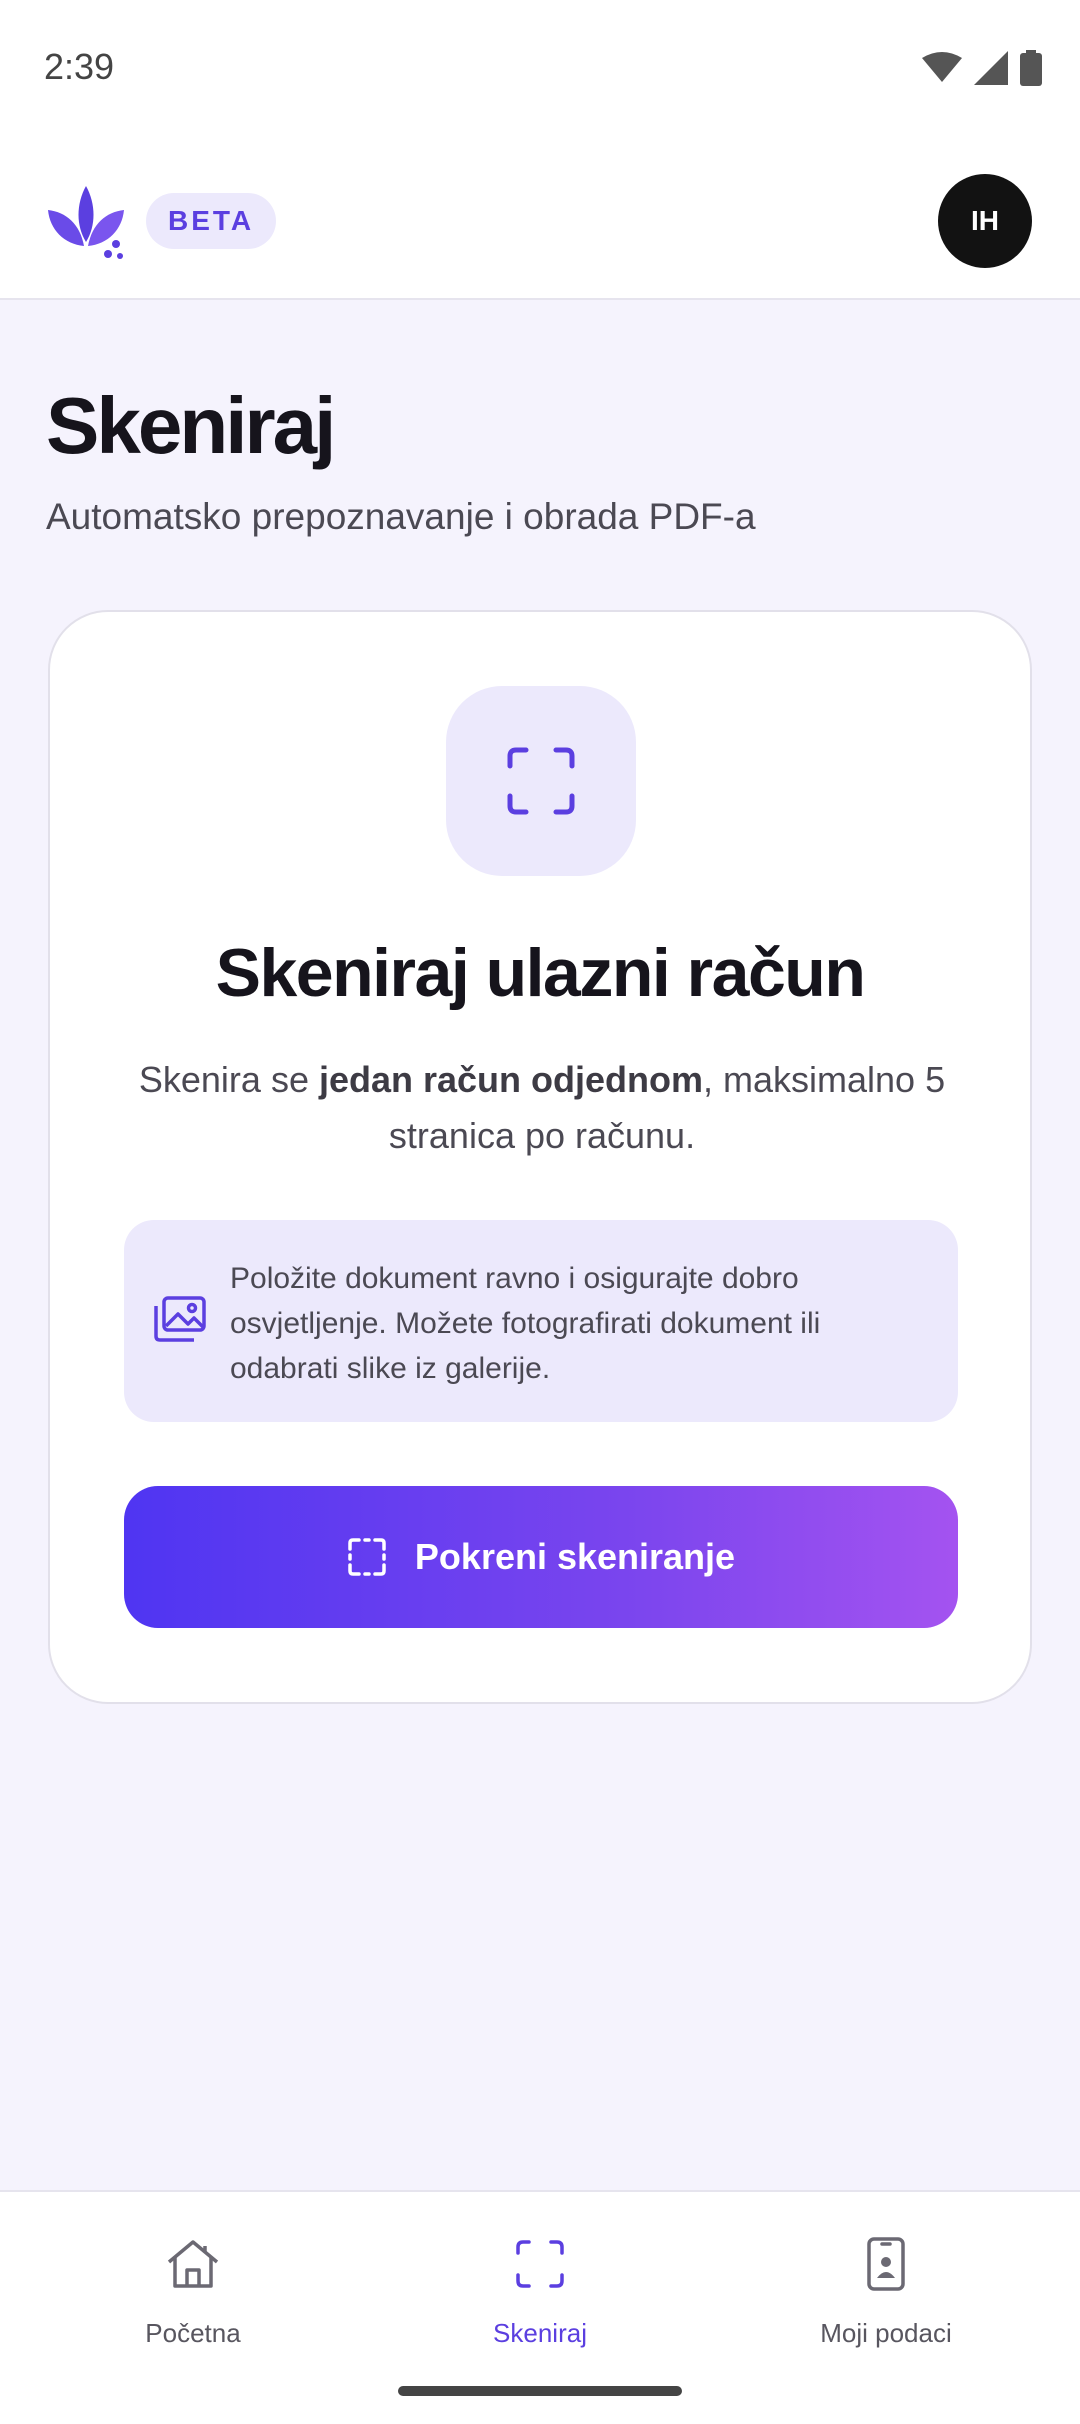 The width and height of the screenshot is (1080, 2424). What do you see at coordinates (886, 2264) in the screenshot?
I see `phone-profile-icon` at bounding box center [886, 2264].